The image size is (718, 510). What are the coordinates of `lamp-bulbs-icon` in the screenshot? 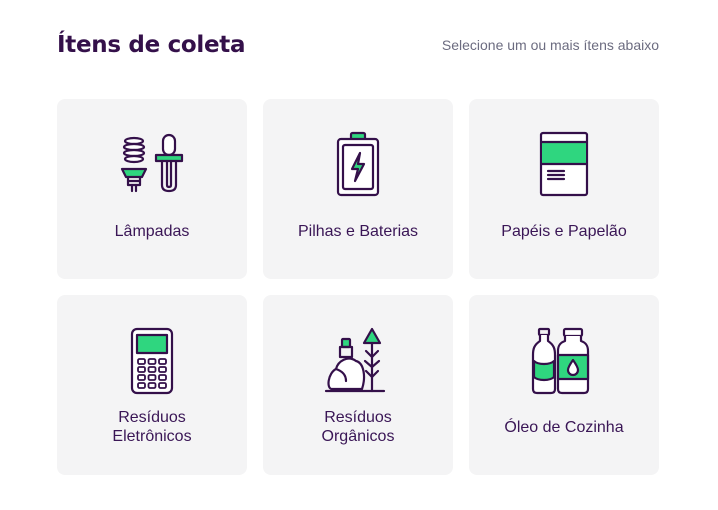 It's located at (152, 165).